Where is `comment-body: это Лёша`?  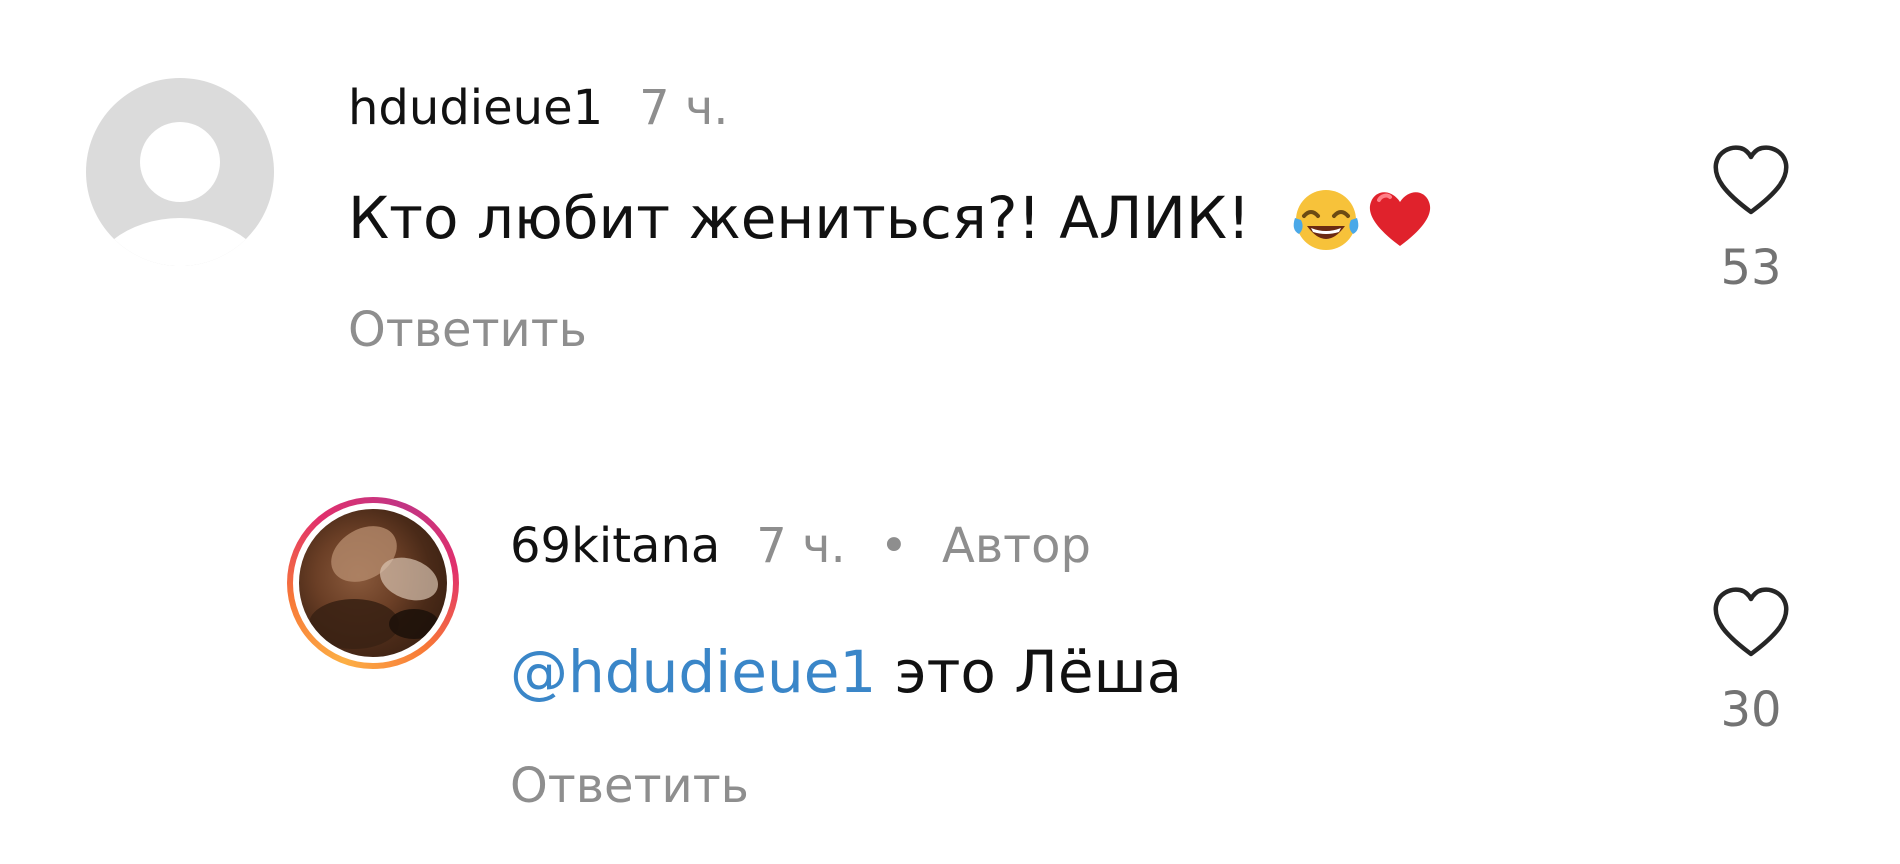 comment-body: это Лёша is located at coordinates (1029, 672).